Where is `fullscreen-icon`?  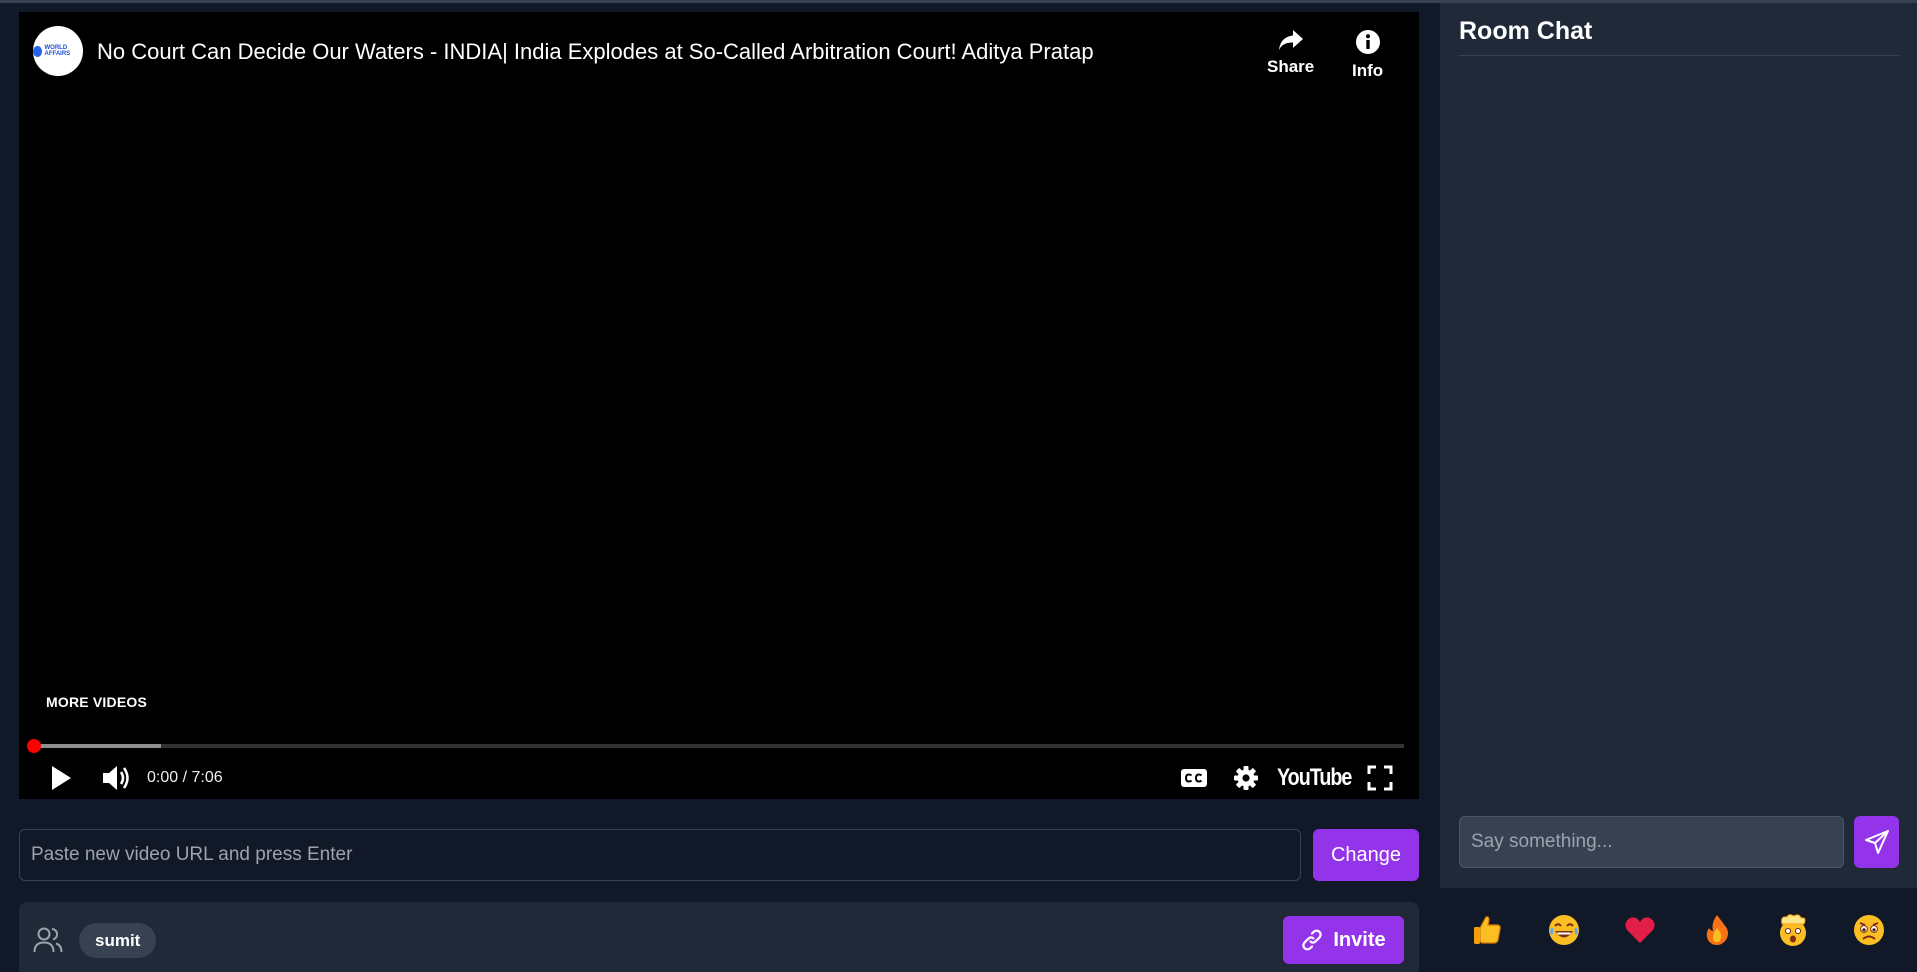
fullscreen-icon is located at coordinates (1380, 778).